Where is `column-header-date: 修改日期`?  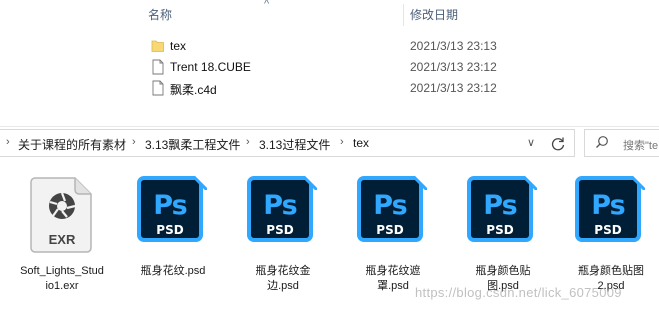 column-header-date: 修改日期 is located at coordinates (510, 14).